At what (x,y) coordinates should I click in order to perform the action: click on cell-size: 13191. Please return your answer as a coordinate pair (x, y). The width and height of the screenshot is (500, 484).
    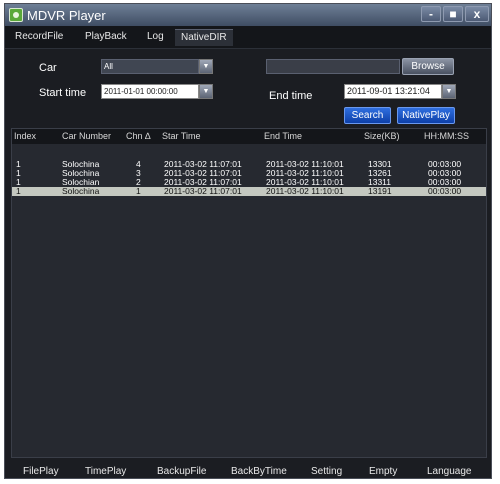
    Looking at the image, I should click on (380, 191).